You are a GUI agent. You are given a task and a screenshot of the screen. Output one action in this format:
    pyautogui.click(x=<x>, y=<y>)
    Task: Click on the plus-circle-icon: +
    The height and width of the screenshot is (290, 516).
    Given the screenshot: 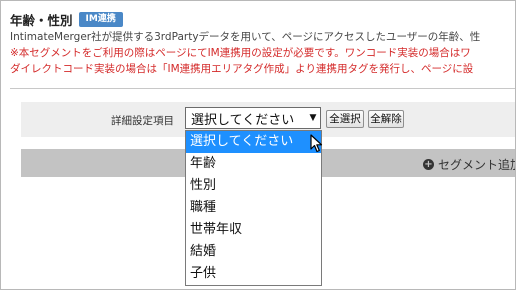 What is the action you would take?
    pyautogui.click(x=428, y=164)
    